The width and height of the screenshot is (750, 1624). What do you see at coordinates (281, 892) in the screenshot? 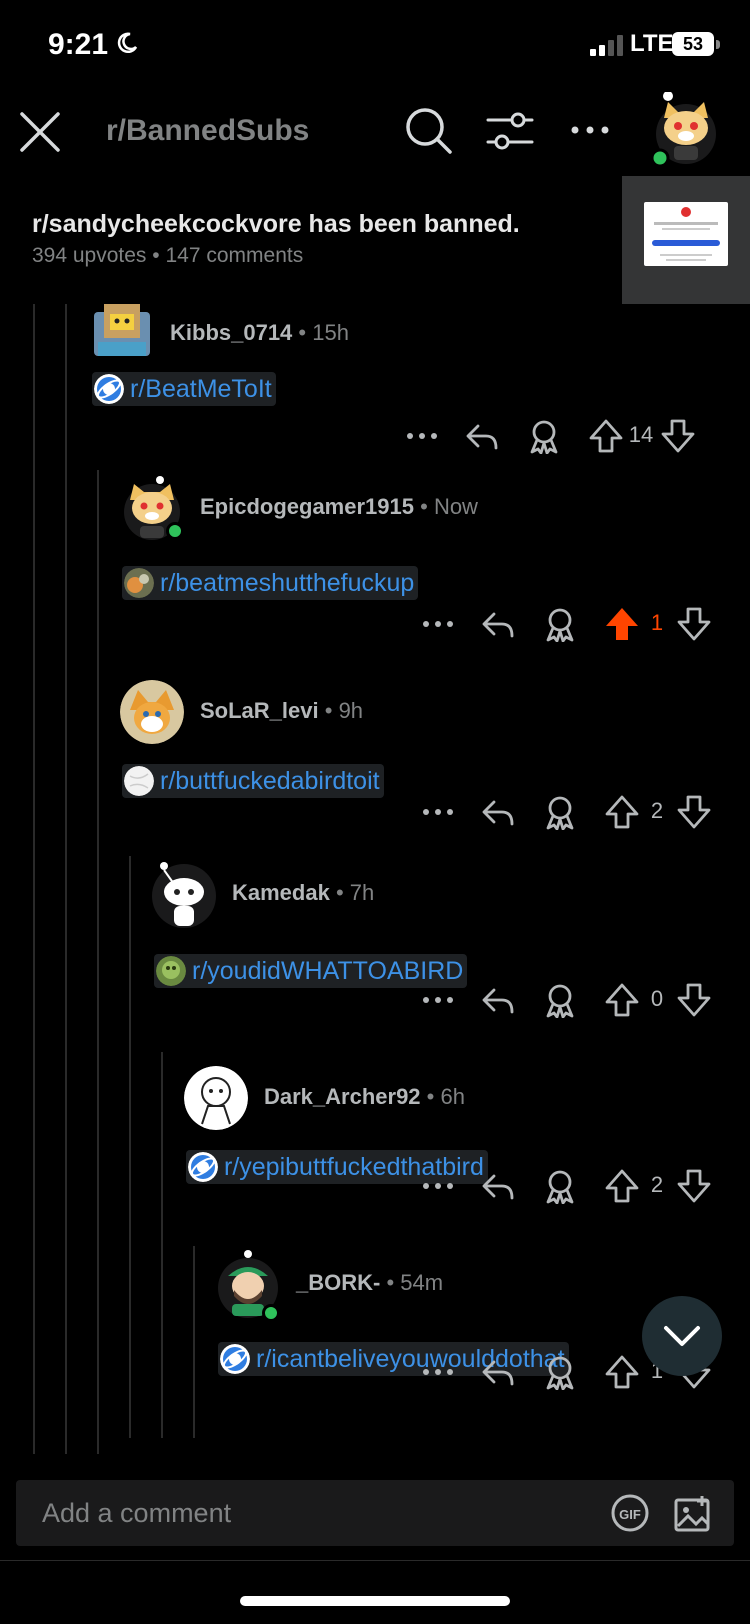
I see `username: Kamedak` at bounding box center [281, 892].